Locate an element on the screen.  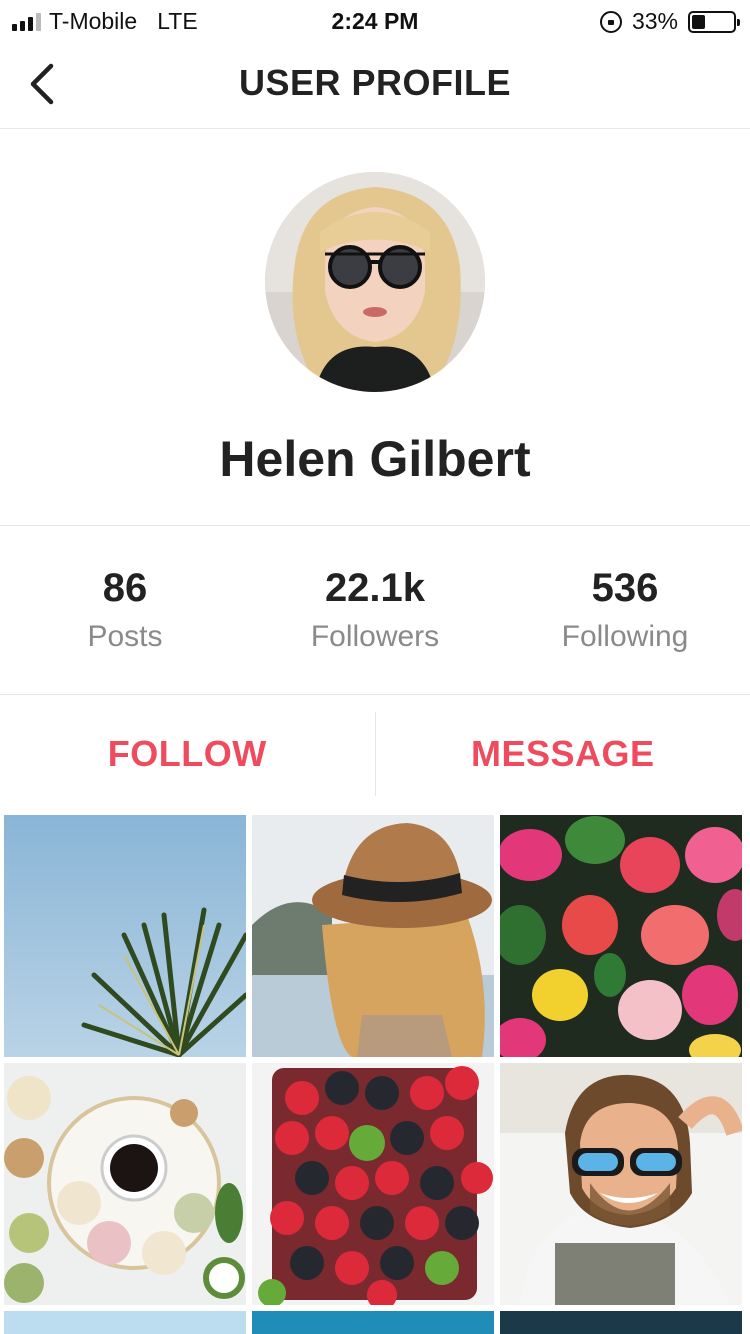
photo-berries is located at coordinates (373, 1184).